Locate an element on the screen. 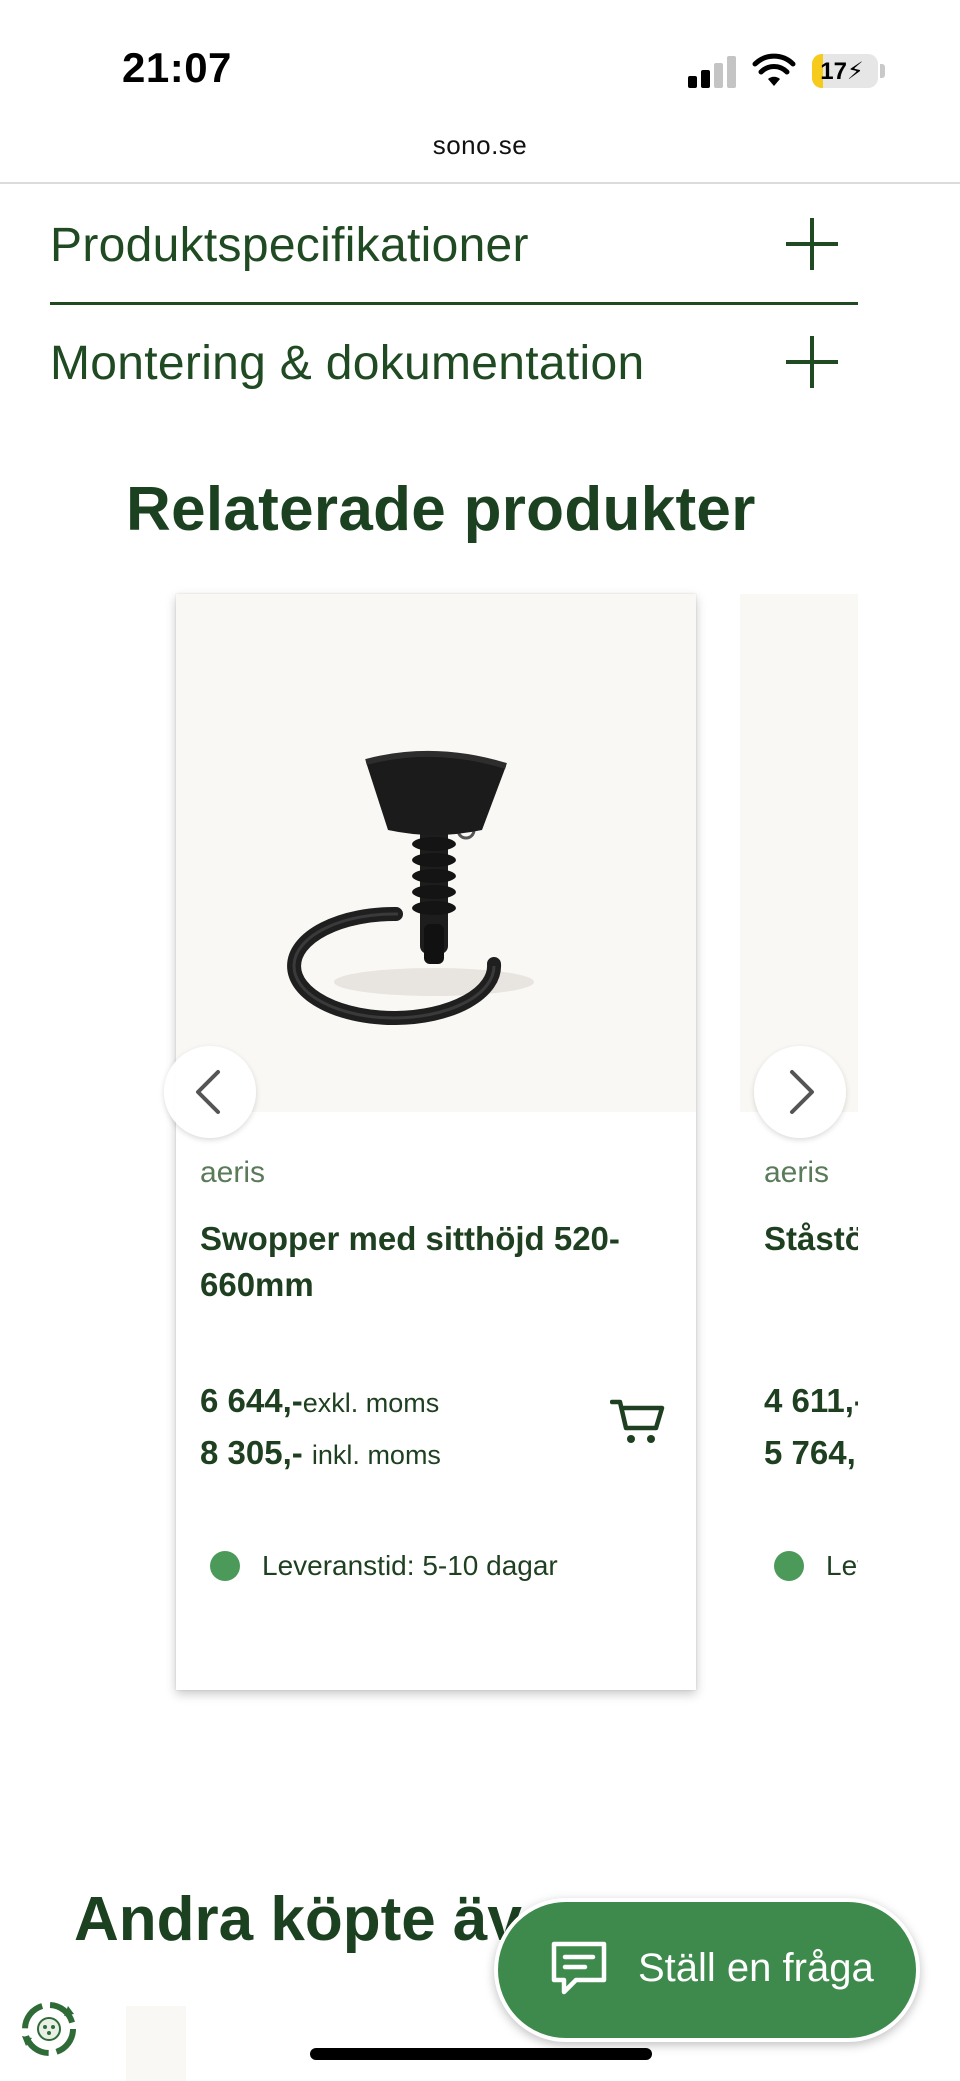 This screenshot has width=960, height=2081. delivery-status: Lev is located at coordinates (816, 1566).